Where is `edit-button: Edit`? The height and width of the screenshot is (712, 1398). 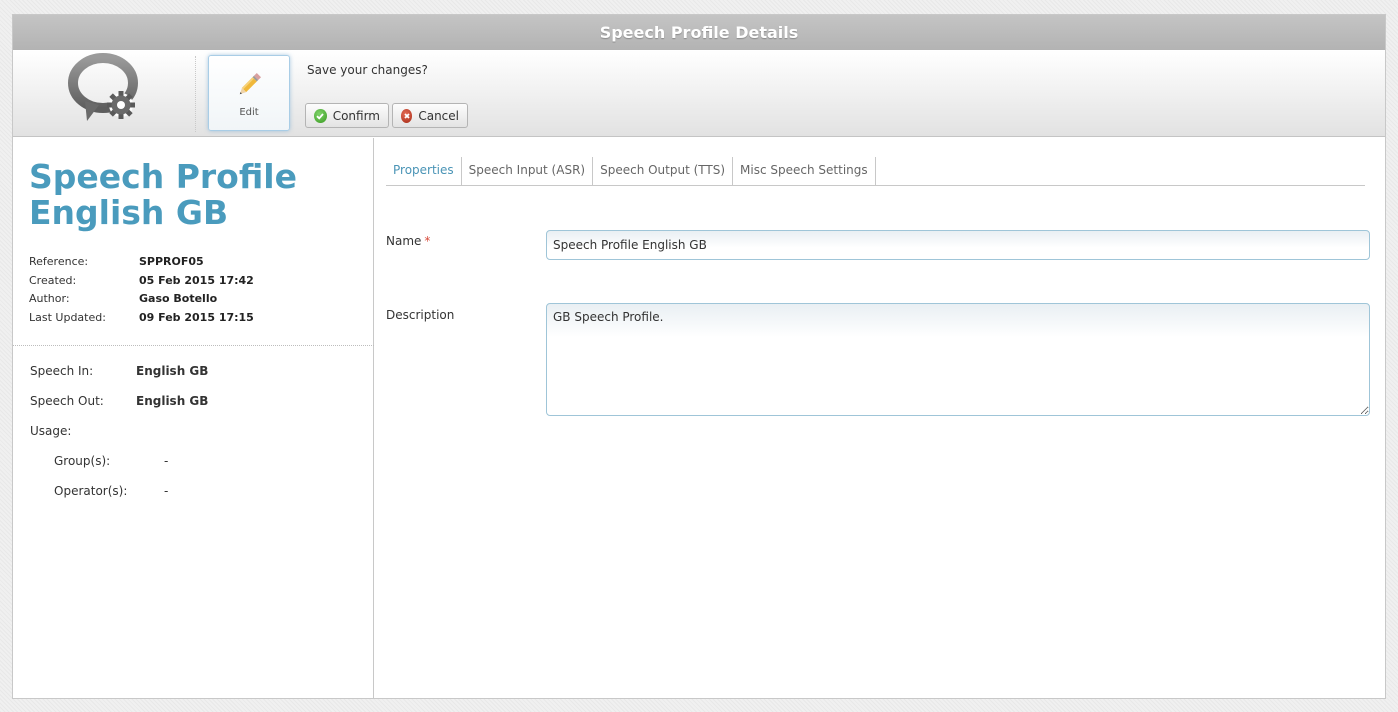
edit-button: Edit is located at coordinates (249, 93).